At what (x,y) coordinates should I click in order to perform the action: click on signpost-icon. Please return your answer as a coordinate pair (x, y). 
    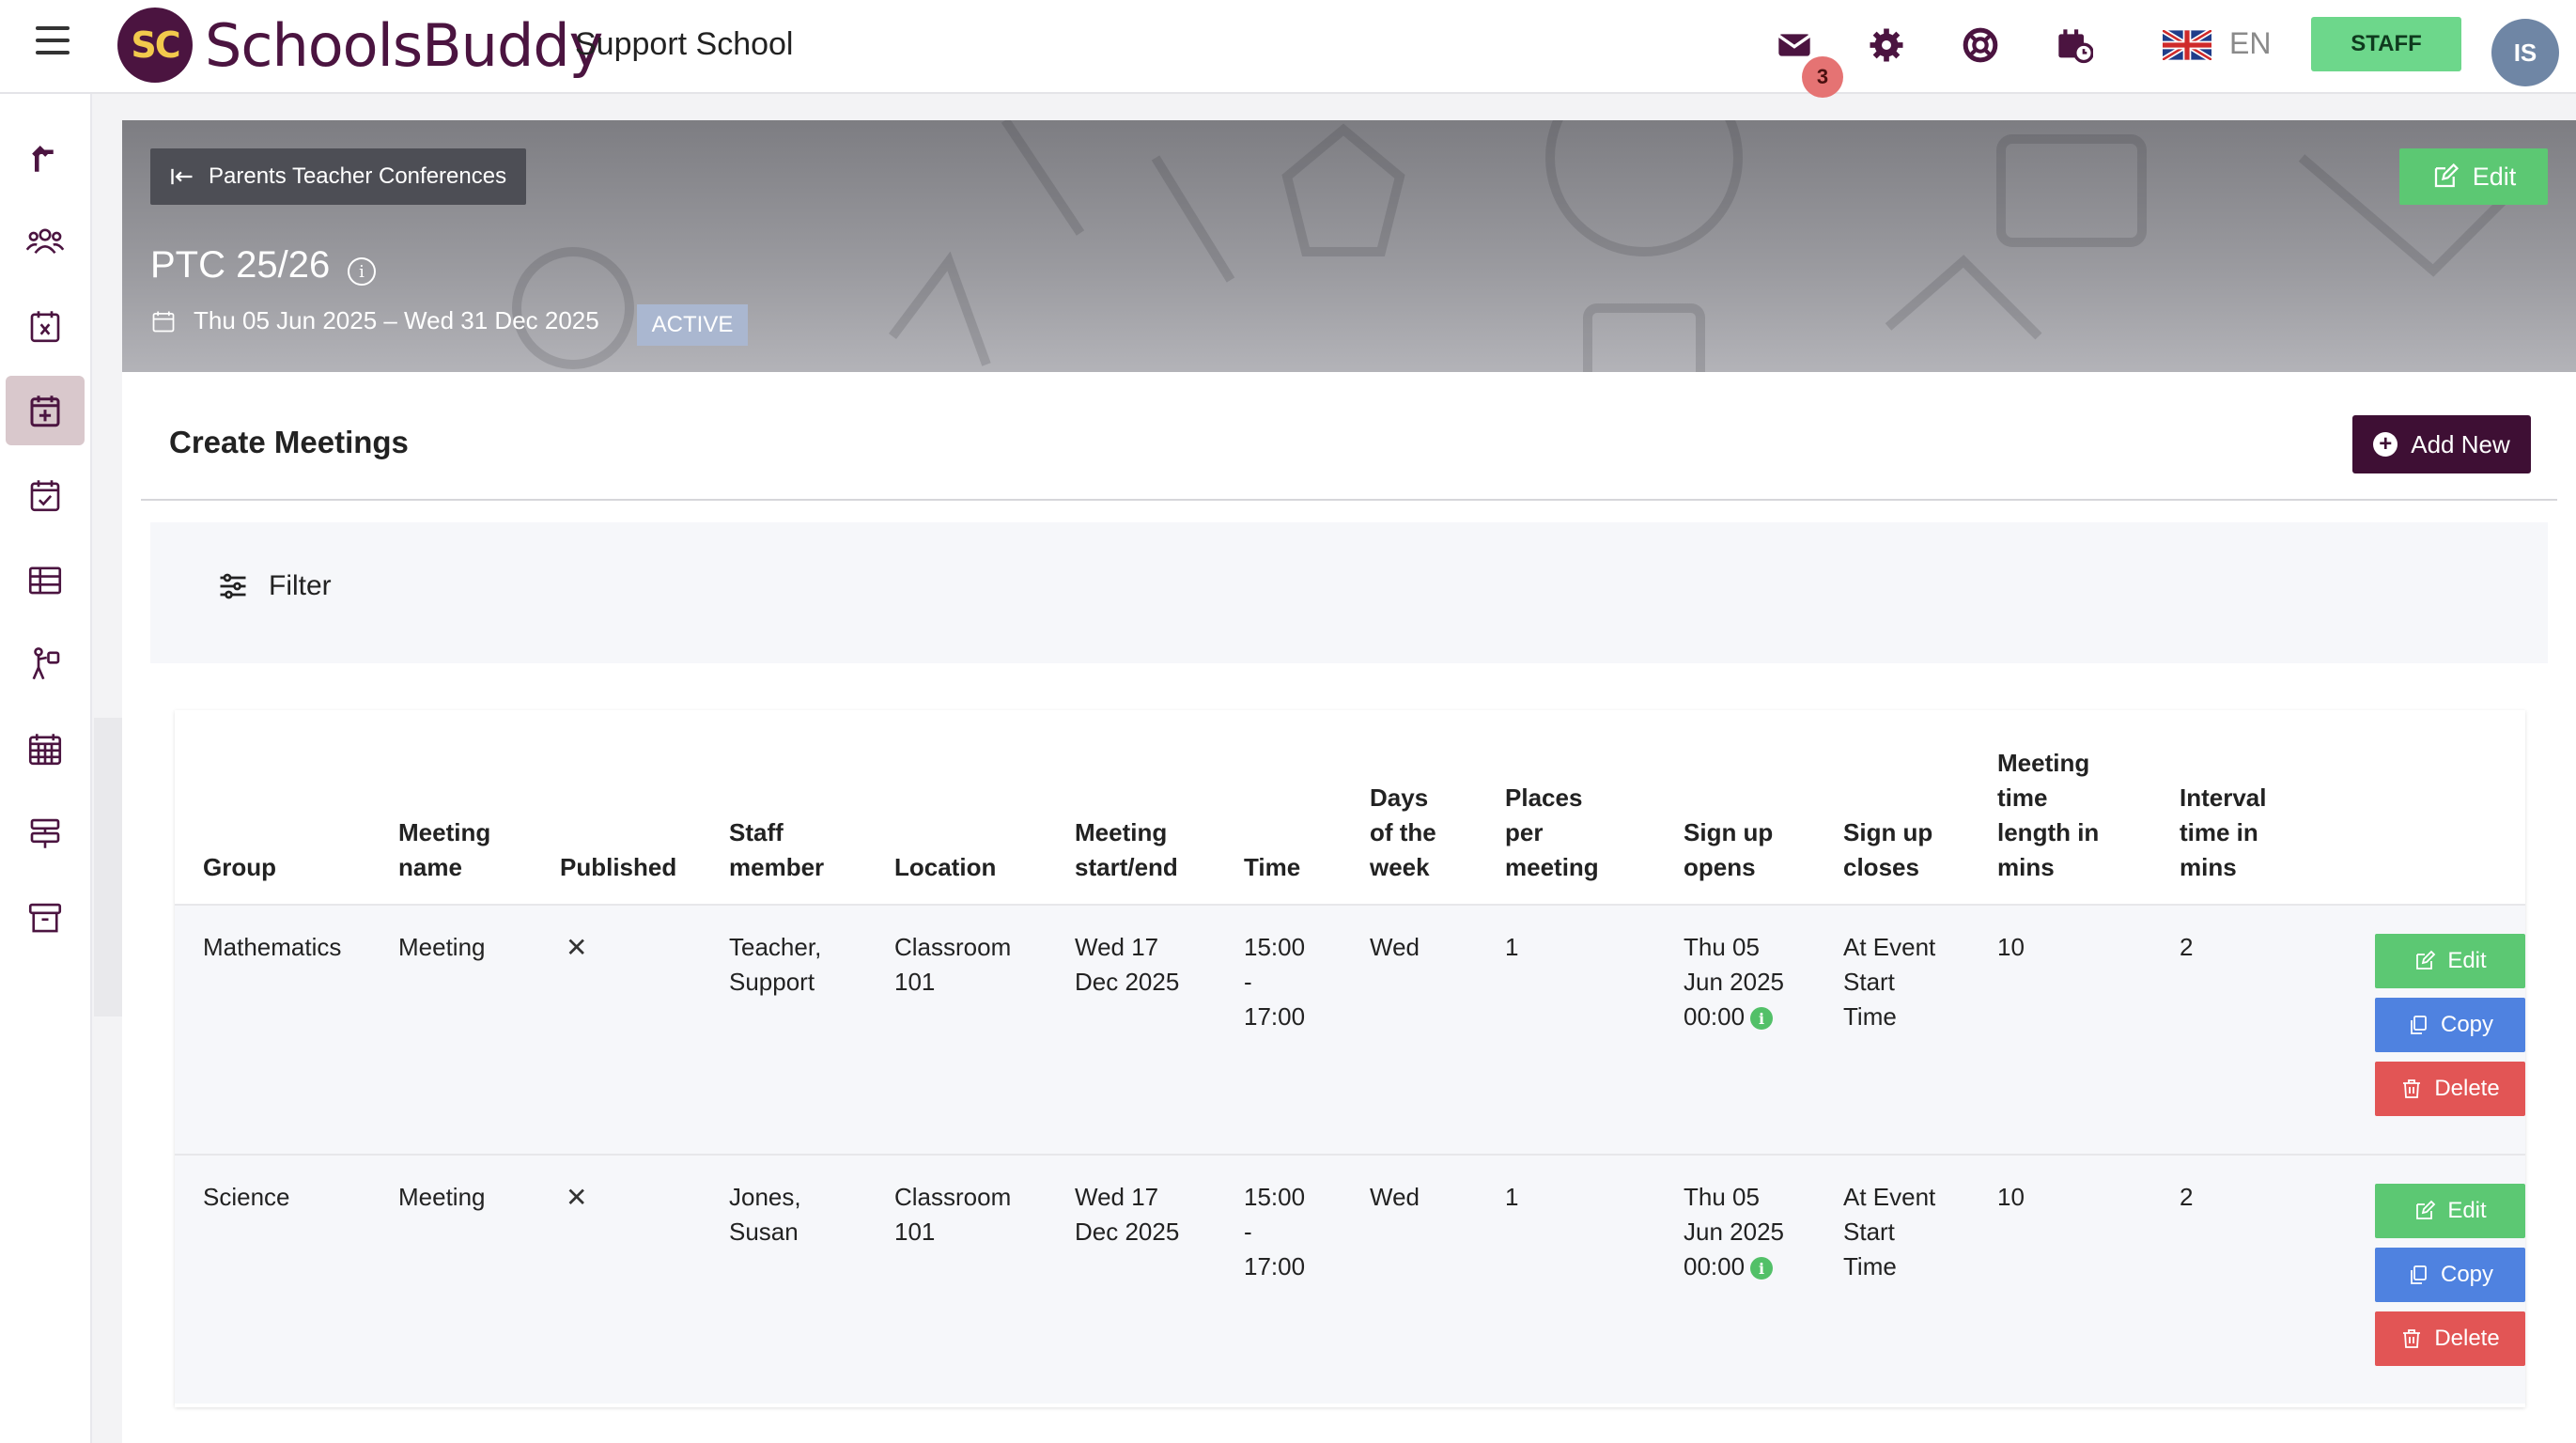
    Looking at the image, I should click on (45, 833).